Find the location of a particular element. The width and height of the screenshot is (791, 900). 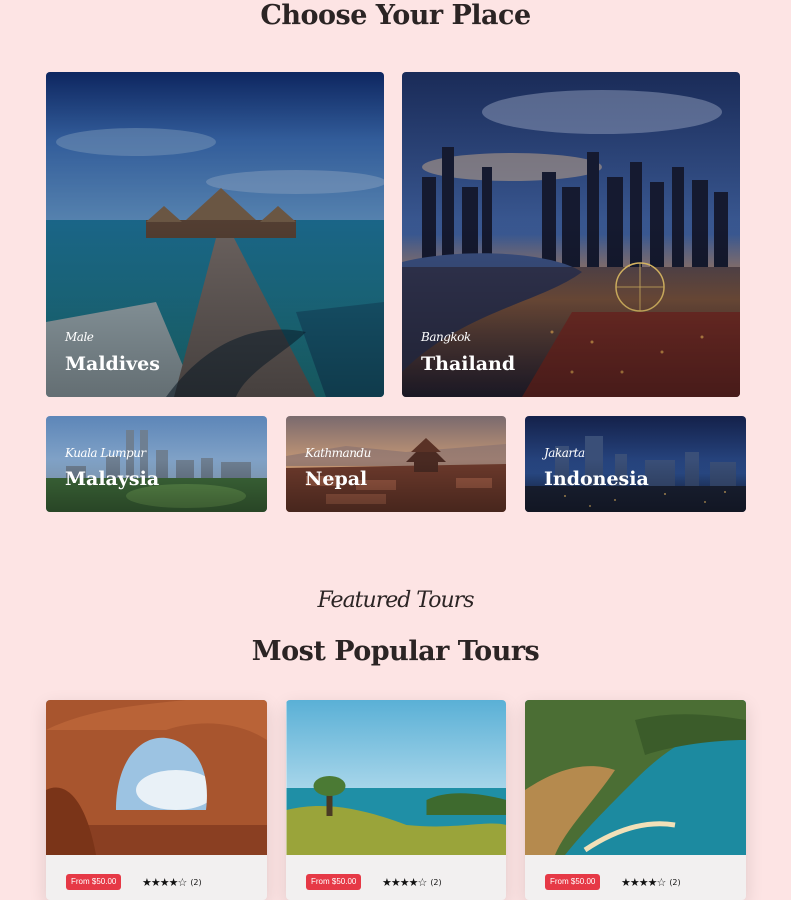

destination-country: Indonesia is located at coordinates (596, 479).